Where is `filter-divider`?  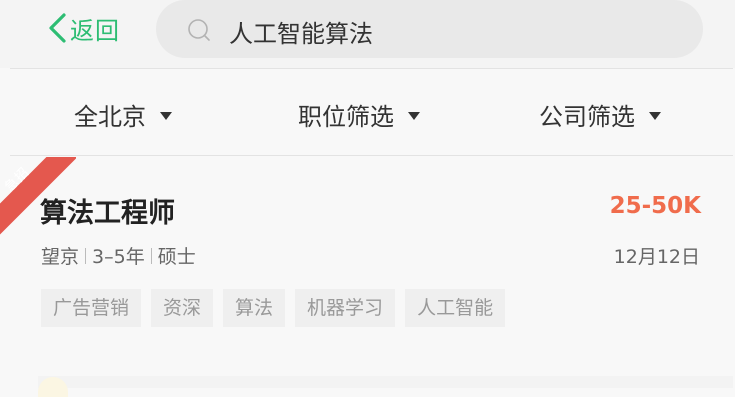
filter-divider is located at coordinates (371, 155).